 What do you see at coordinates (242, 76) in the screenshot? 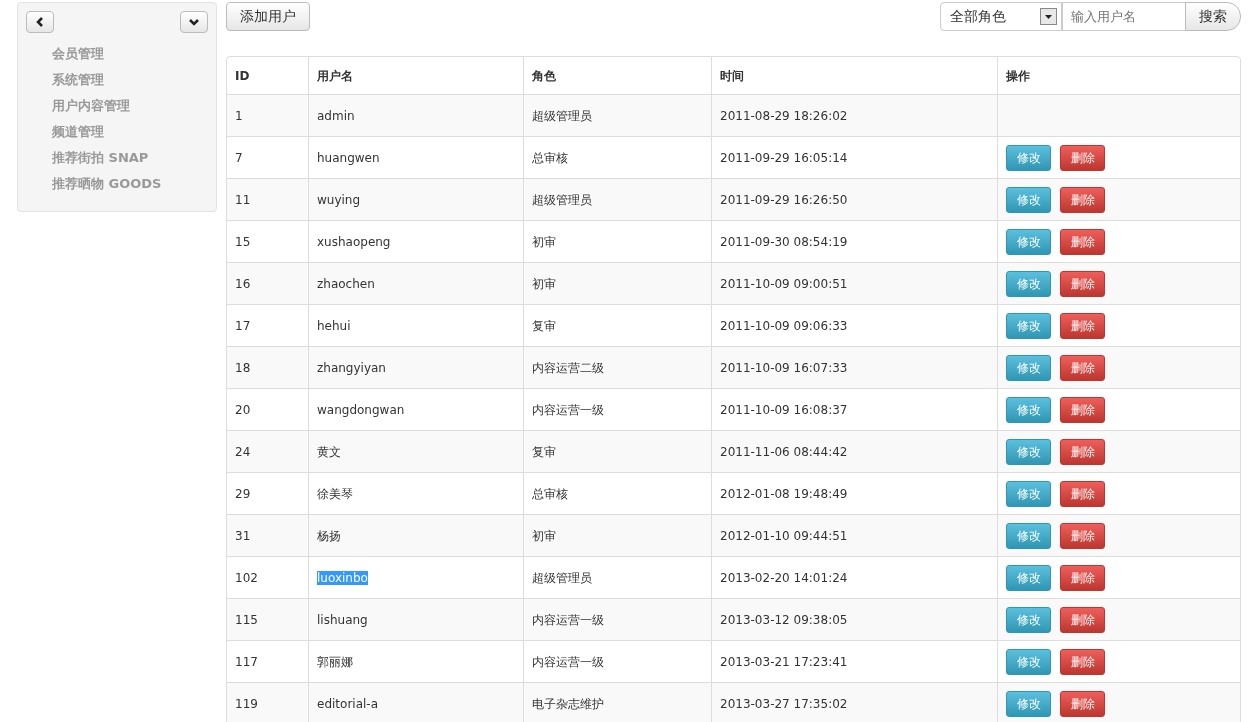
I see `column-header: ID` at bounding box center [242, 76].